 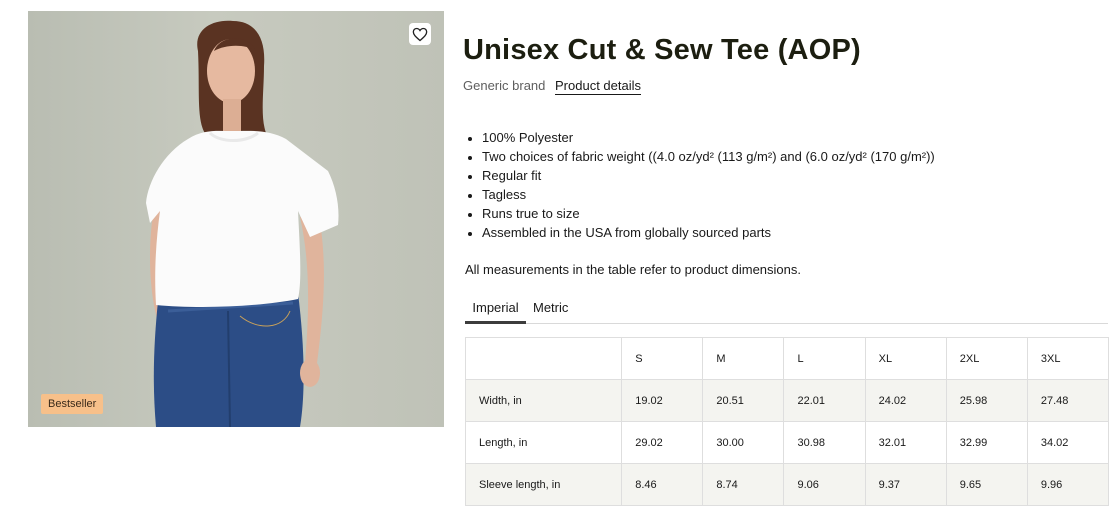 I want to click on feature-item: 100% Polyester, so click(x=708, y=137).